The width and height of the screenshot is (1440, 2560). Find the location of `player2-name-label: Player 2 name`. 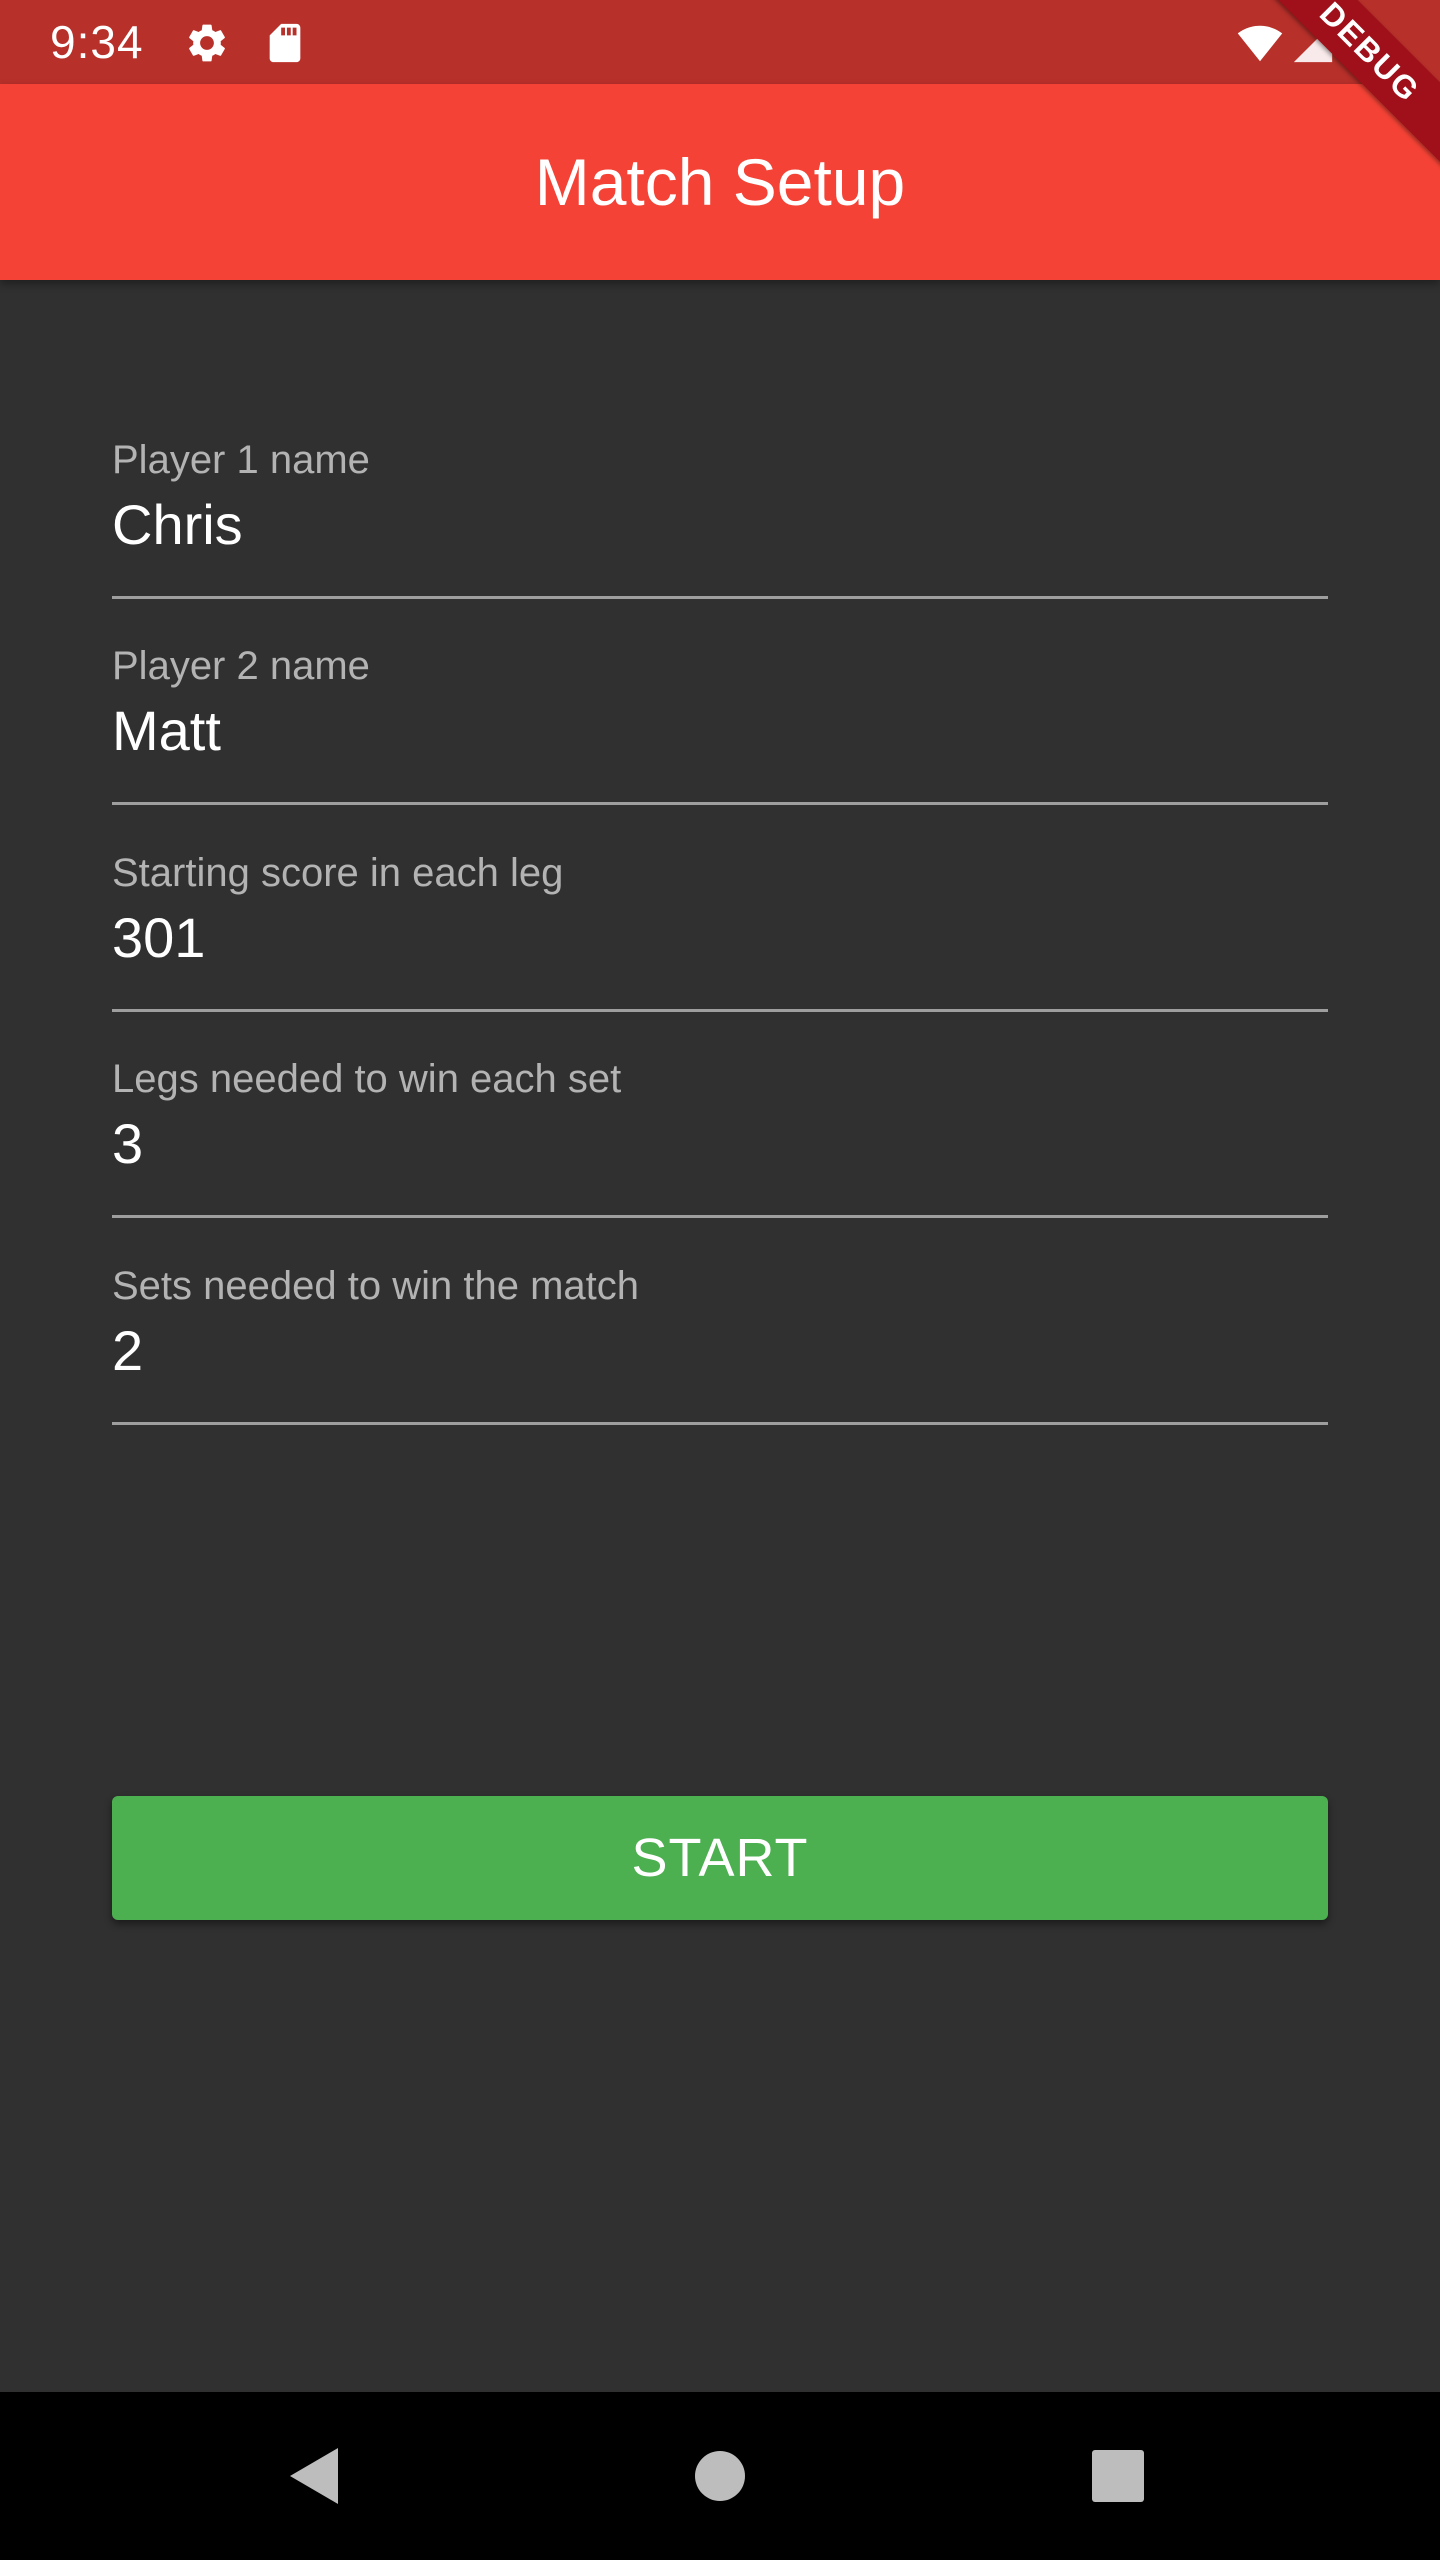

player2-name-label: Player 2 name is located at coordinates (241, 666).